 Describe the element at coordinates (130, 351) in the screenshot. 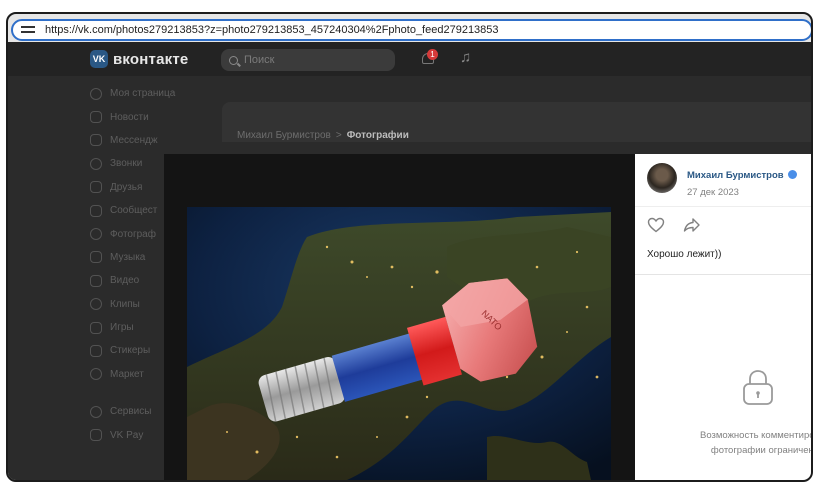

I see `sidebar-item-label: Стикеры` at that location.